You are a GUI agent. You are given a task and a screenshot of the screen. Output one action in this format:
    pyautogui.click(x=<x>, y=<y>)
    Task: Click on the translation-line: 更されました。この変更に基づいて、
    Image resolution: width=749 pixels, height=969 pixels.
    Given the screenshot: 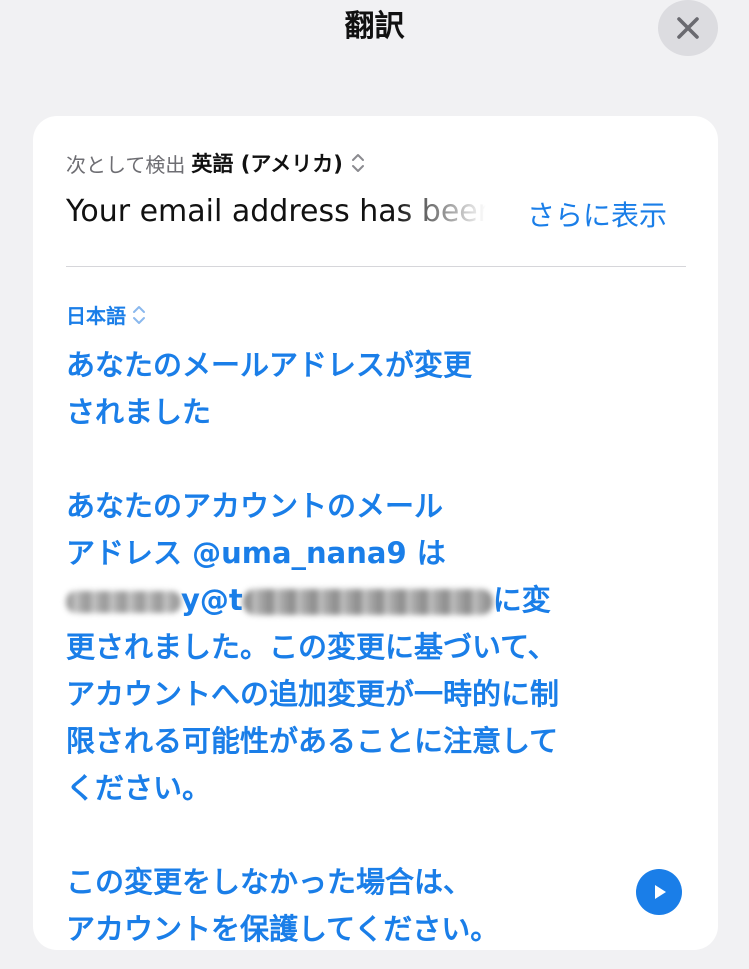 What is the action you would take?
    pyautogui.click(x=311, y=647)
    